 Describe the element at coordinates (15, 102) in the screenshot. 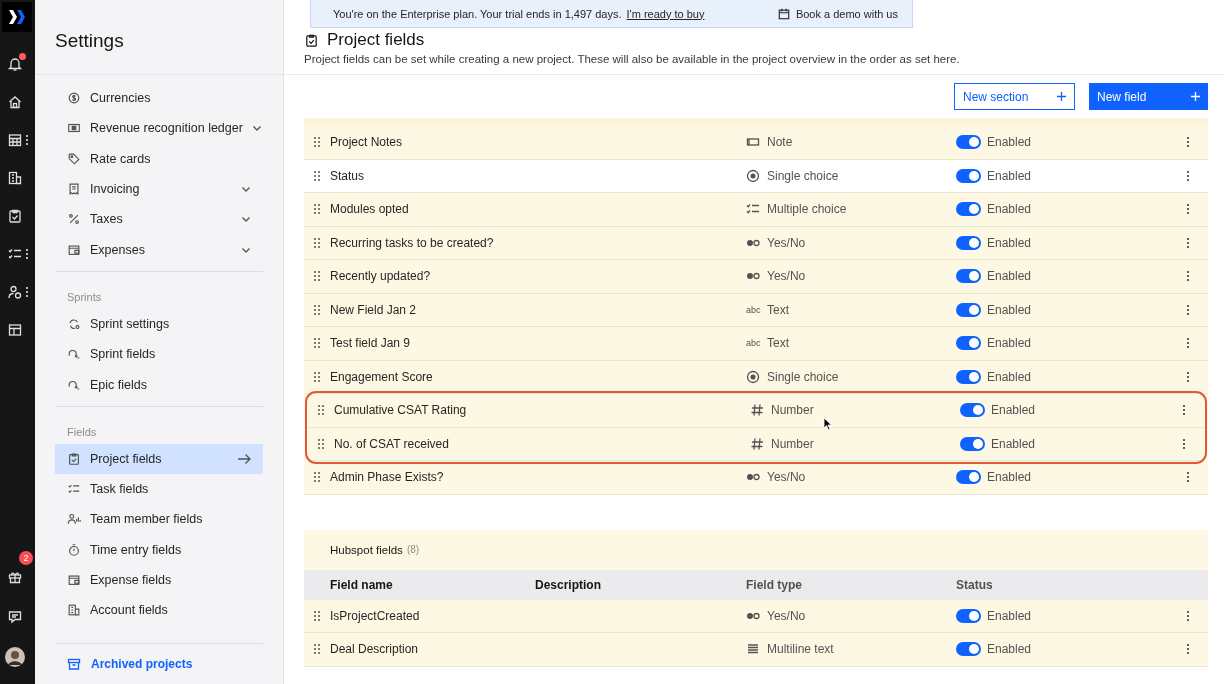

I see `home-button` at that location.